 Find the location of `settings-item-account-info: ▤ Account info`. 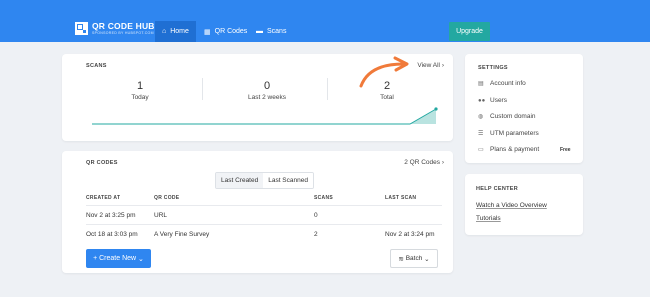

settings-item-account-info: ▤ Account info is located at coordinates (502, 83).